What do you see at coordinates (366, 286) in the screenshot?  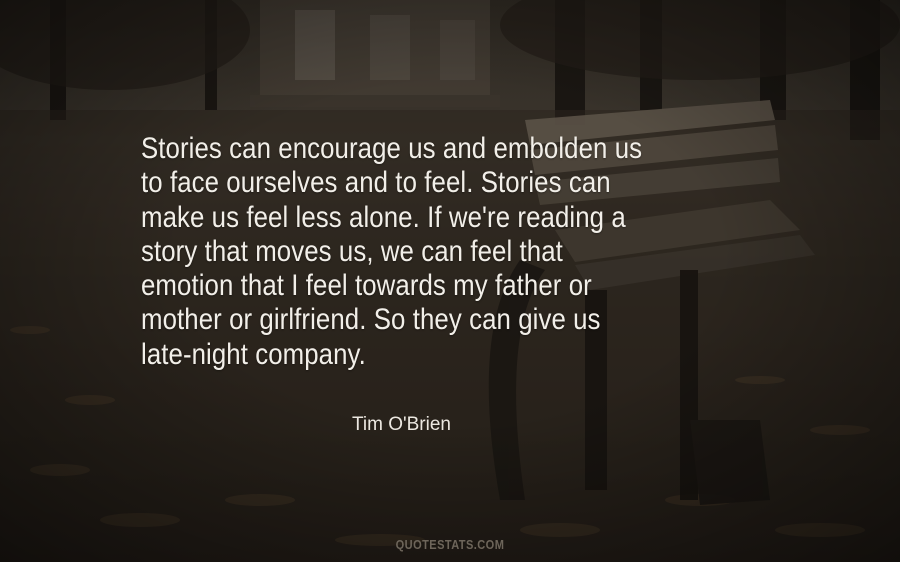 I see `quote-line: emotion that I feel towards my father or` at bounding box center [366, 286].